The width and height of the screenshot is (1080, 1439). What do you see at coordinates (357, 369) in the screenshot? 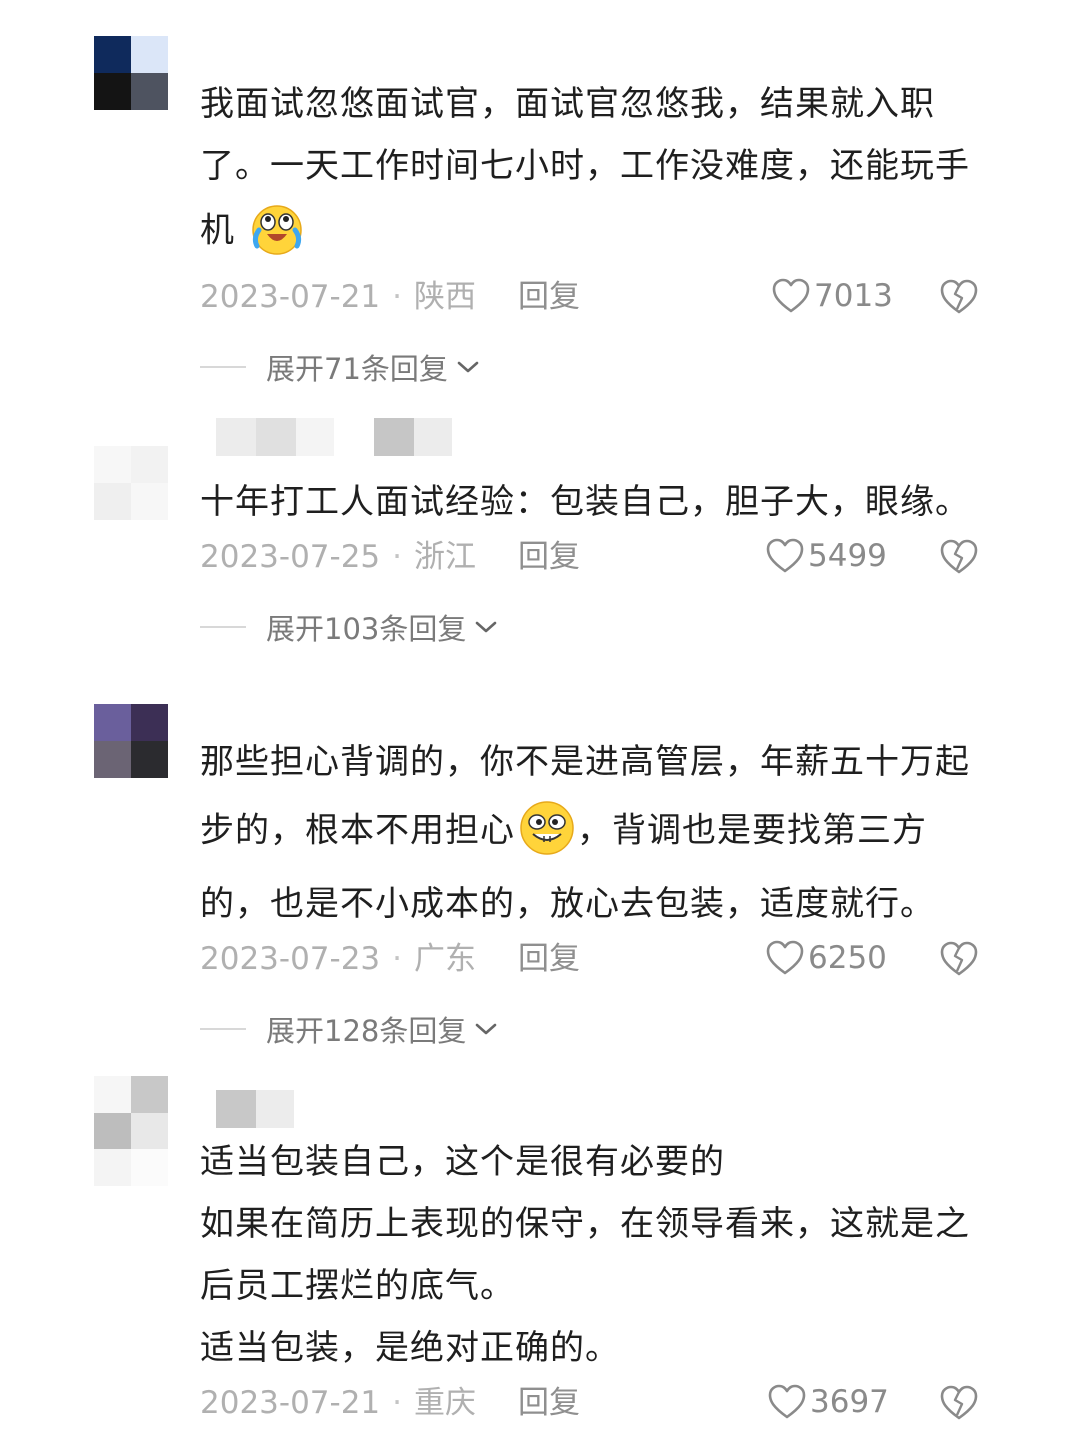
I see `expand-replies-label: 展开71条回复` at bounding box center [357, 369].